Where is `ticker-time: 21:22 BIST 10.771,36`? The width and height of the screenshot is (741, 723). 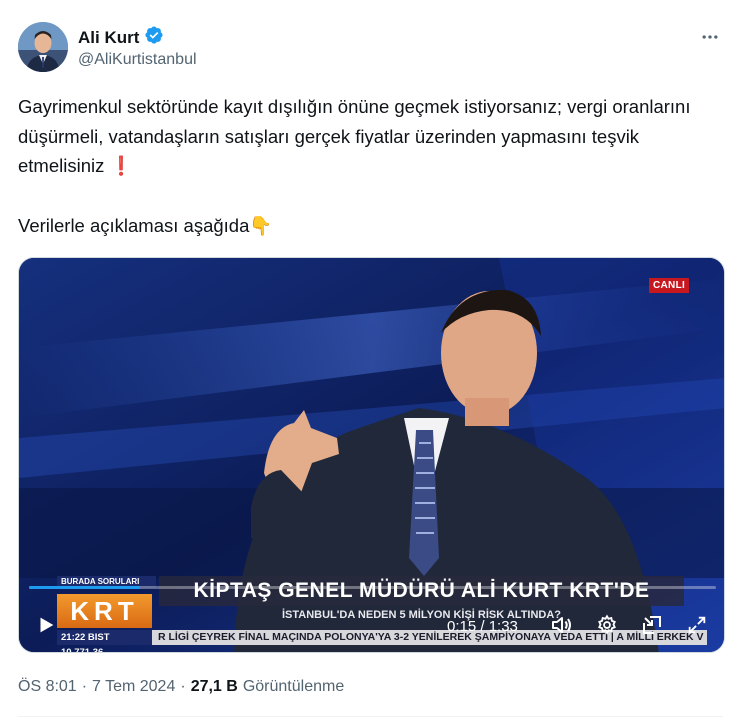
ticker-time: 21:22 BIST 10.771,36 is located at coordinates (104, 641).